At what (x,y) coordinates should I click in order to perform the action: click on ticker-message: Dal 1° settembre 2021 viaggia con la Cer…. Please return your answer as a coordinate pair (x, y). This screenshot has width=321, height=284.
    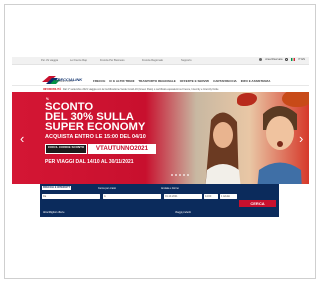
    Looking at the image, I should click on (141, 89).